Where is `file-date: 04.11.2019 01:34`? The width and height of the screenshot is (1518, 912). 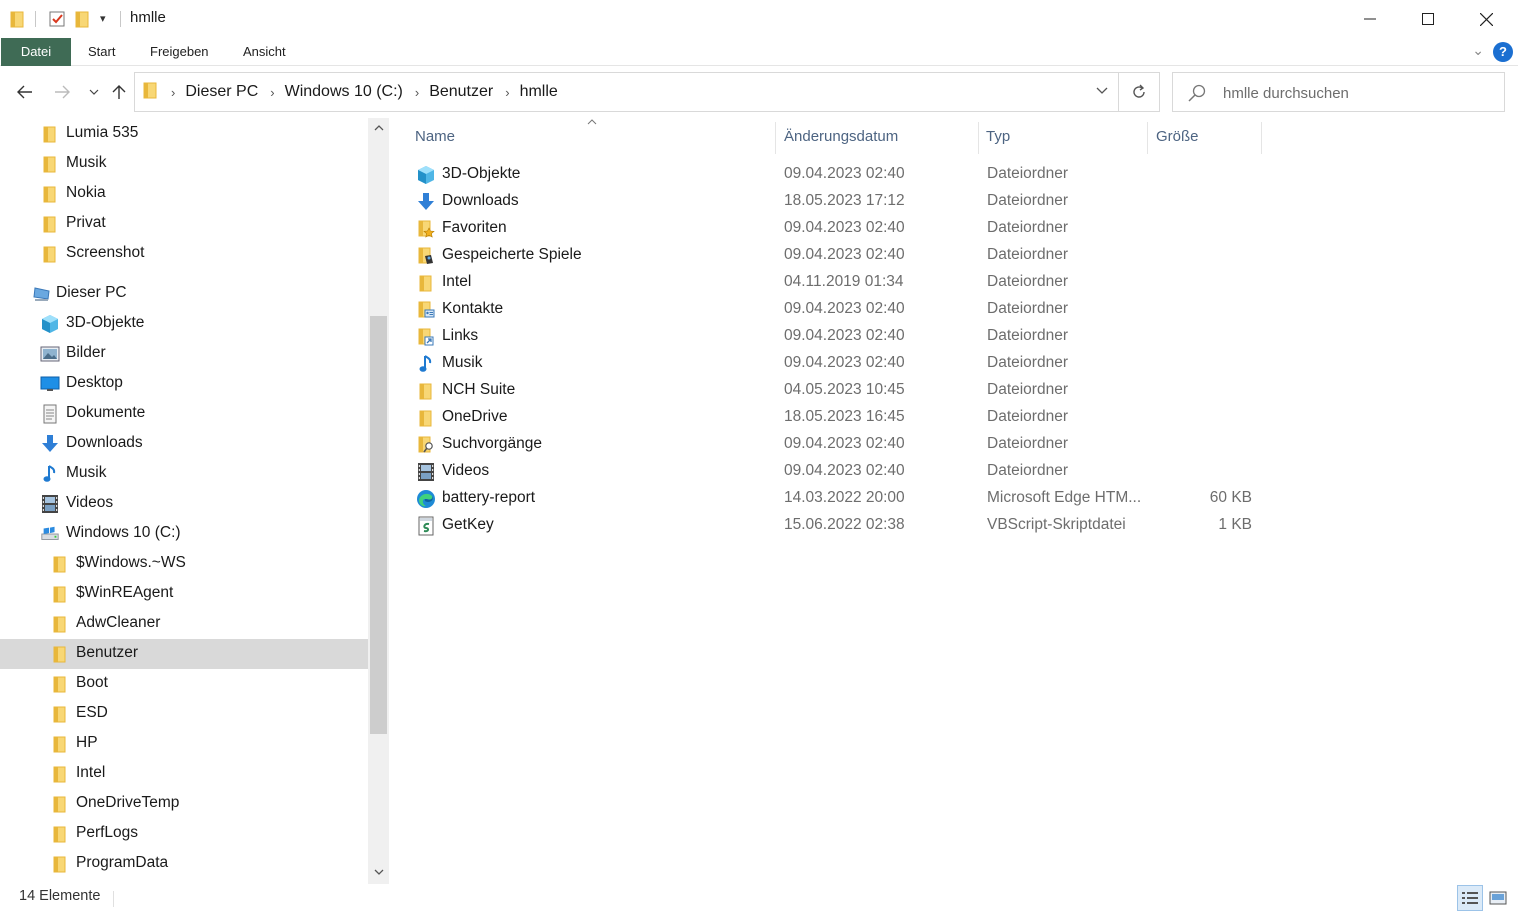
file-date: 04.11.2019 01:34 is located at coordinates (844, 281).